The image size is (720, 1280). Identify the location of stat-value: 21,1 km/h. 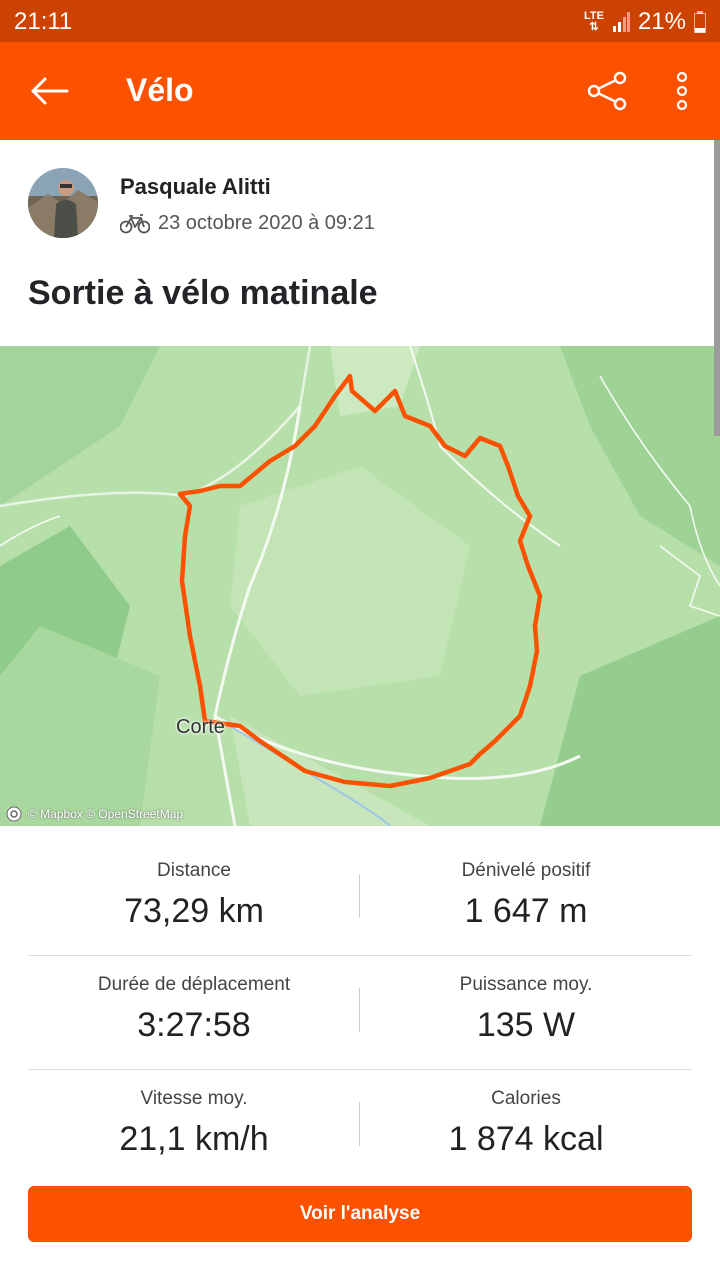
(194, 1139).